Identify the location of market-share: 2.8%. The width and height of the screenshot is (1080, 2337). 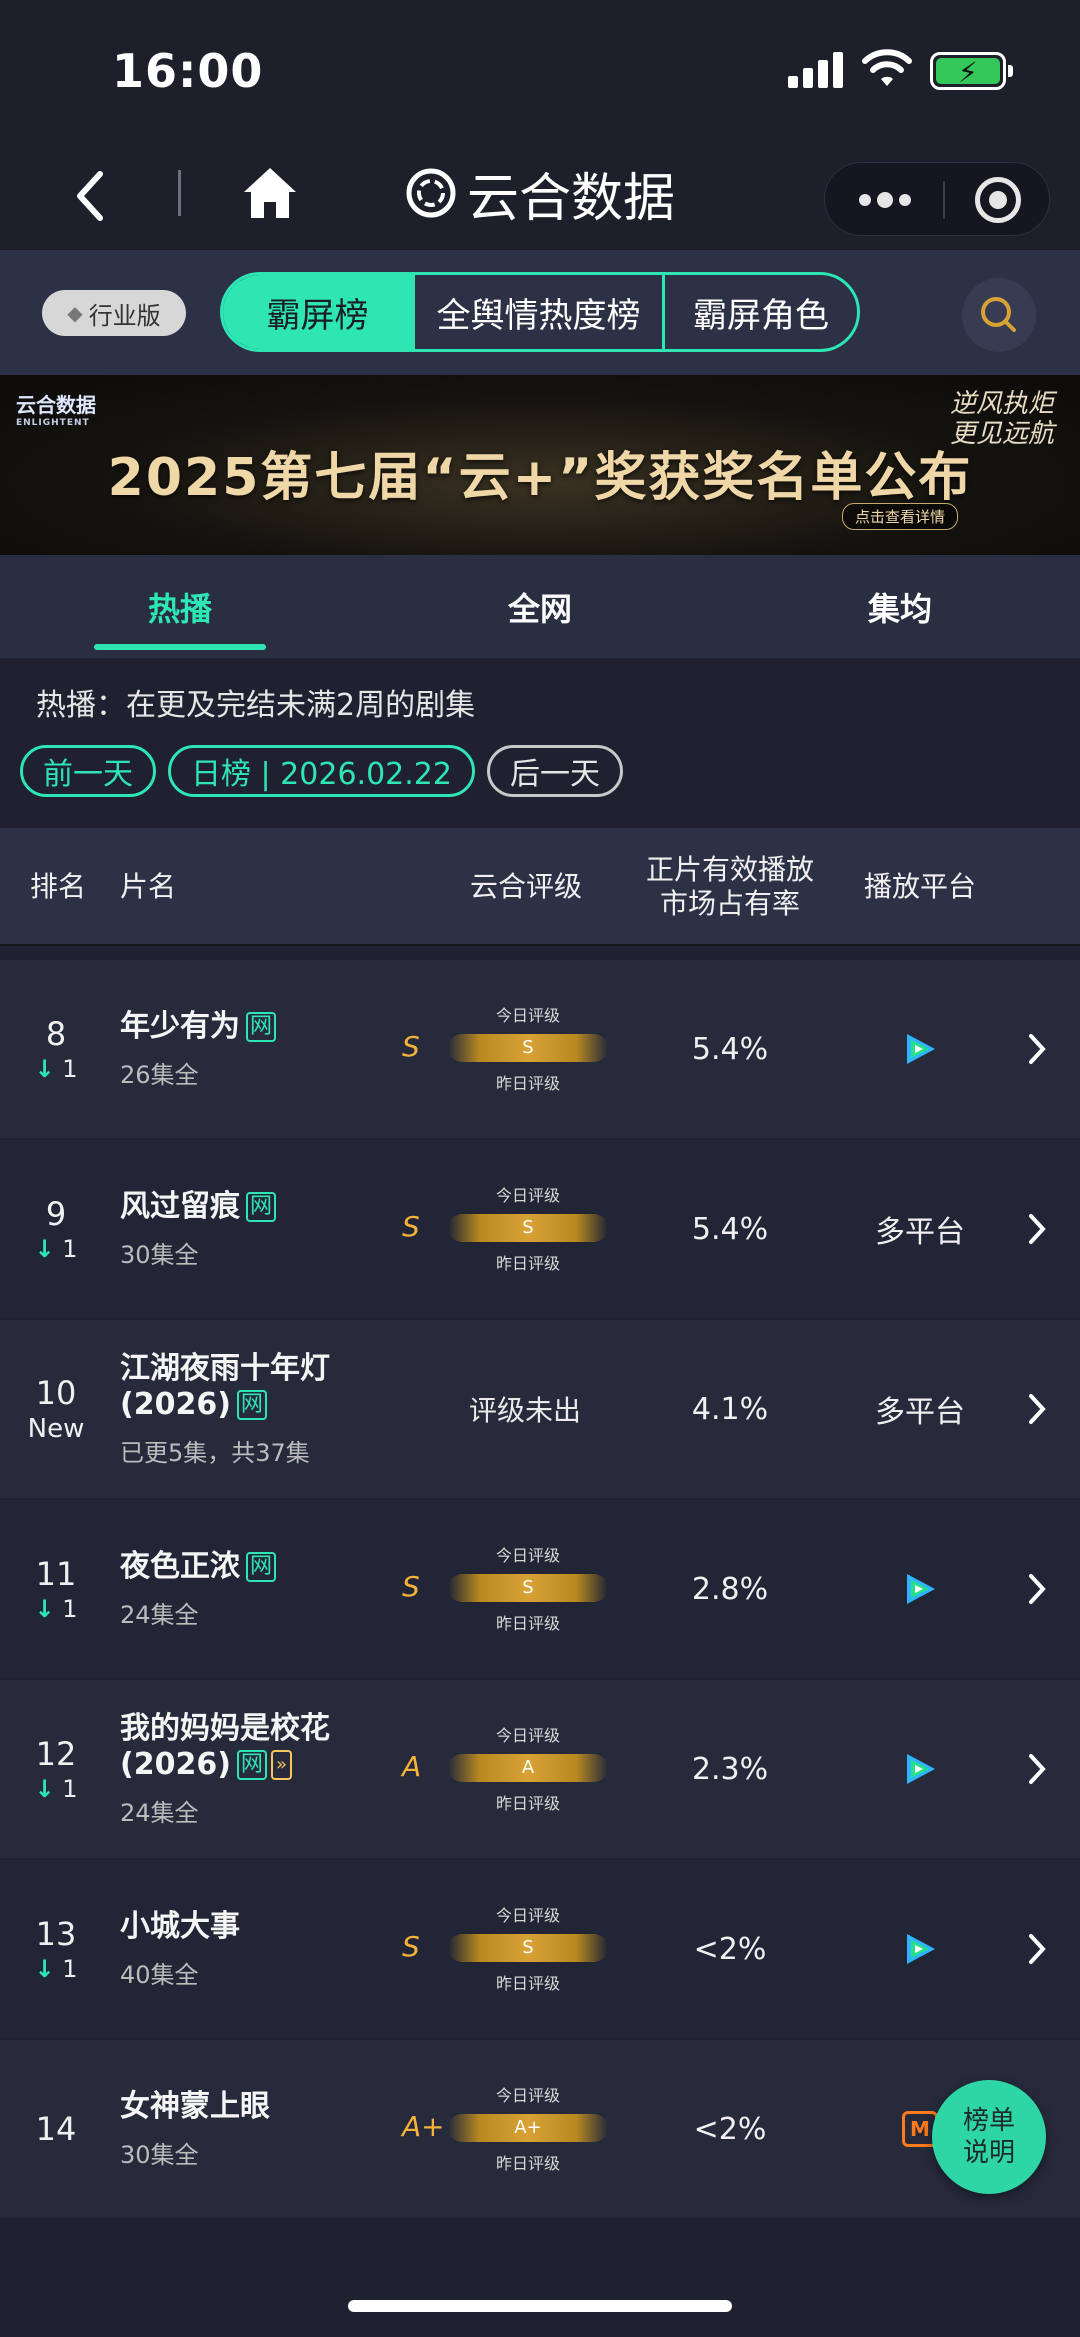
(730, 1589).